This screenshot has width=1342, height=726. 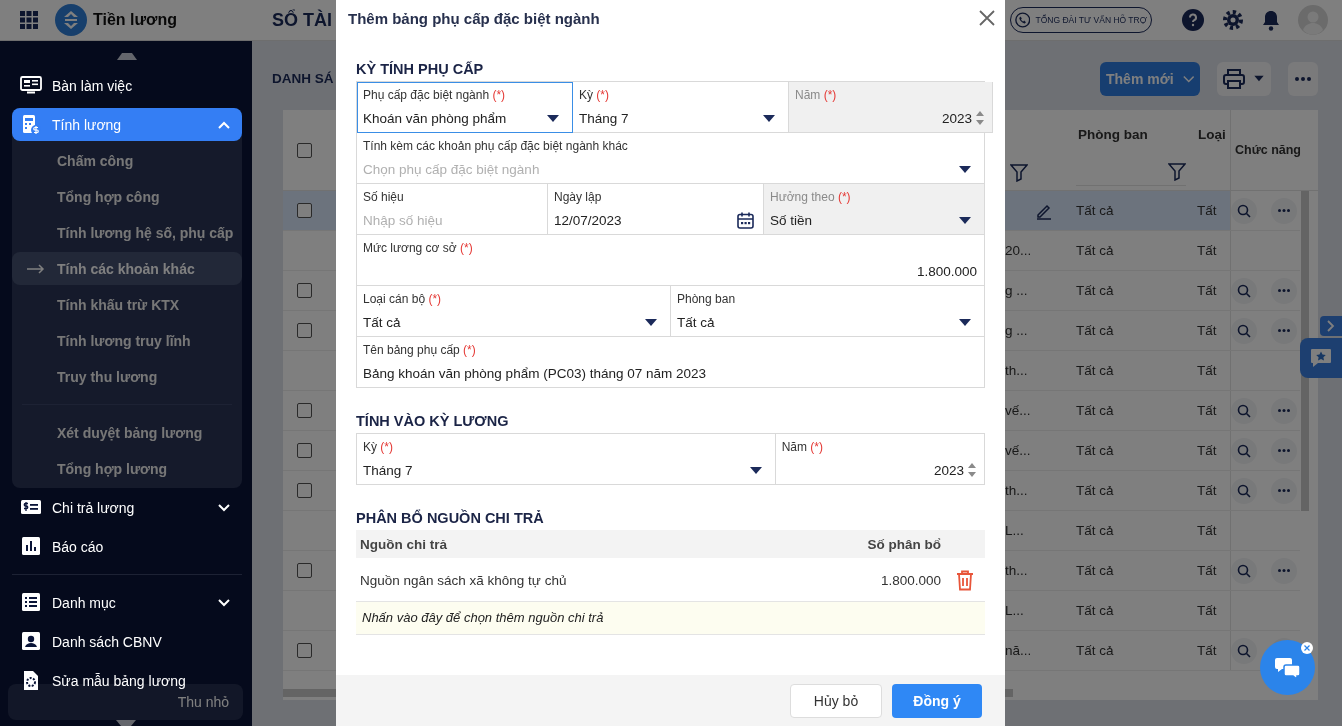 What do you see at coordinates (707, 299) in the screenshot?
I see `field-label: Phòng ban` at bounding box center [707, 299].